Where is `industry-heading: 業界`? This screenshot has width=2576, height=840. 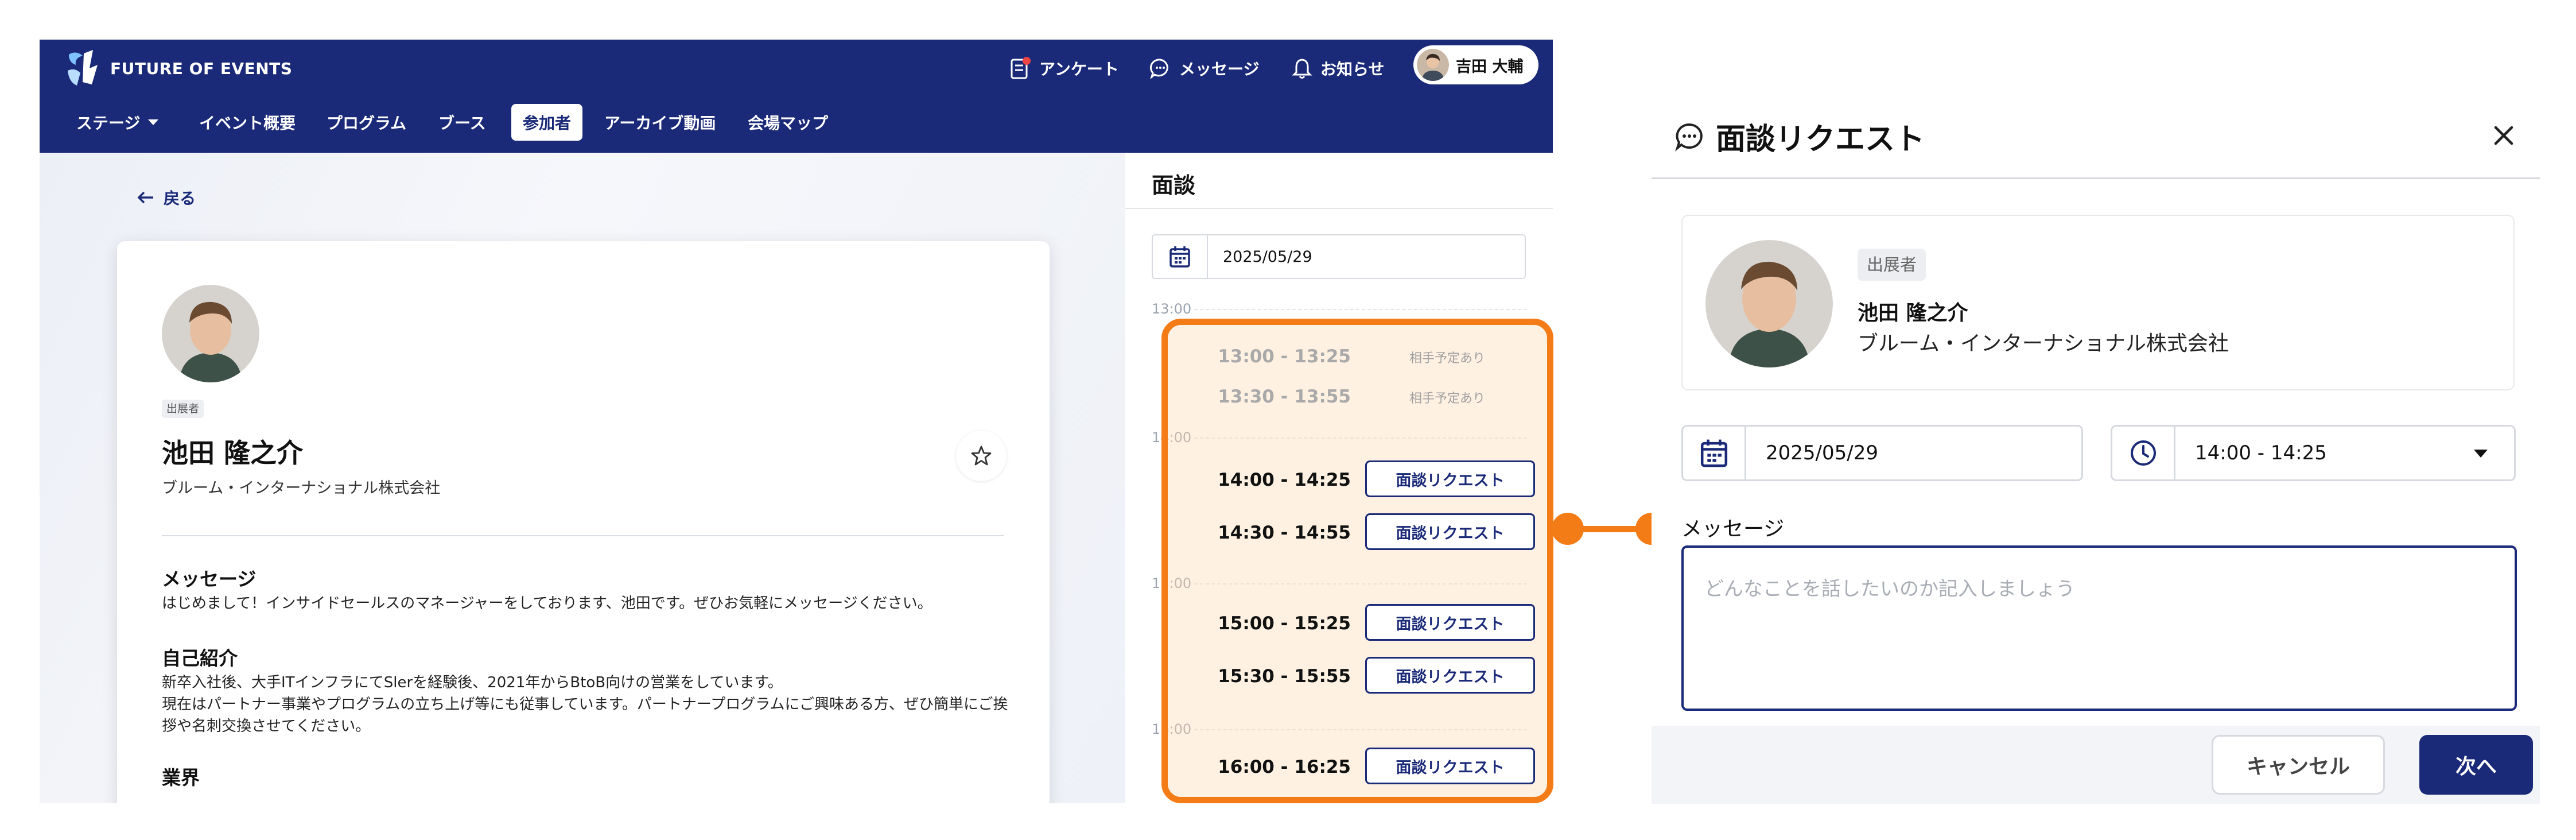 industry-heading: 業界 is located at coordinates (181, 778).